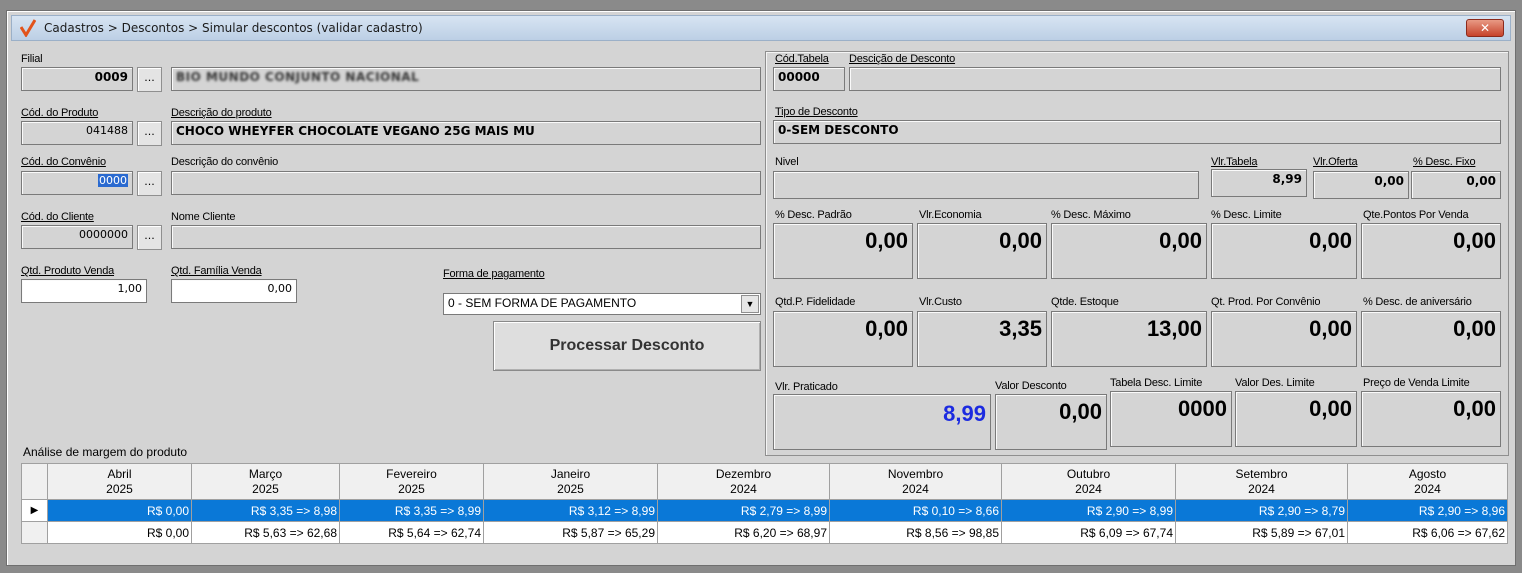  I want to click on qty-family-label: Qtd. Família Venda, so click(216, 271).